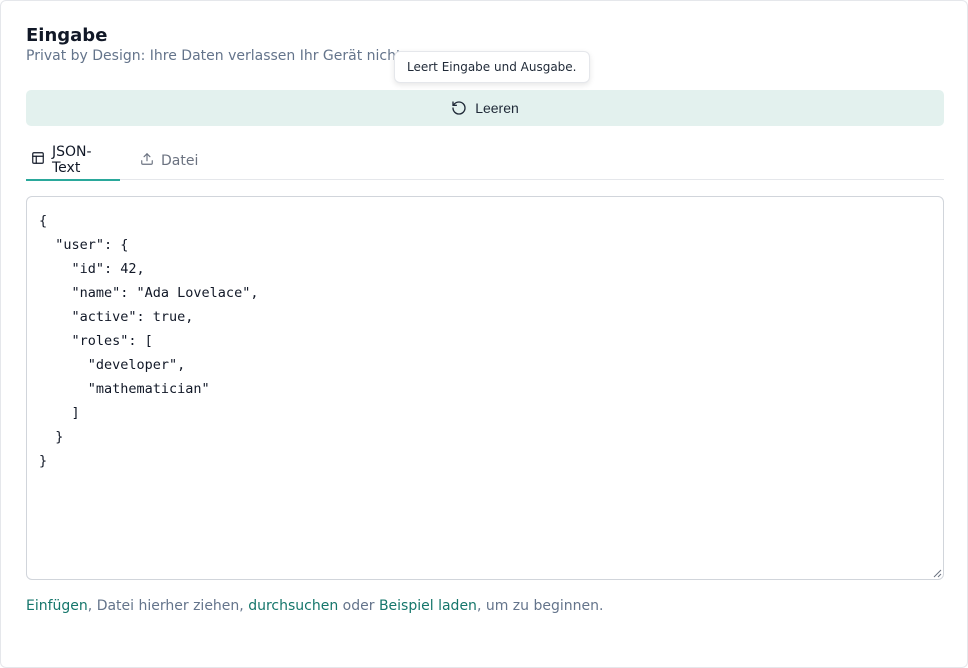 The width and height of the screenshot is (968, 668). What do you see at coordinates (428, 606) in the screenshot?
I see `load-example-link: Beispiel laden` at bounding box center [428, 606].